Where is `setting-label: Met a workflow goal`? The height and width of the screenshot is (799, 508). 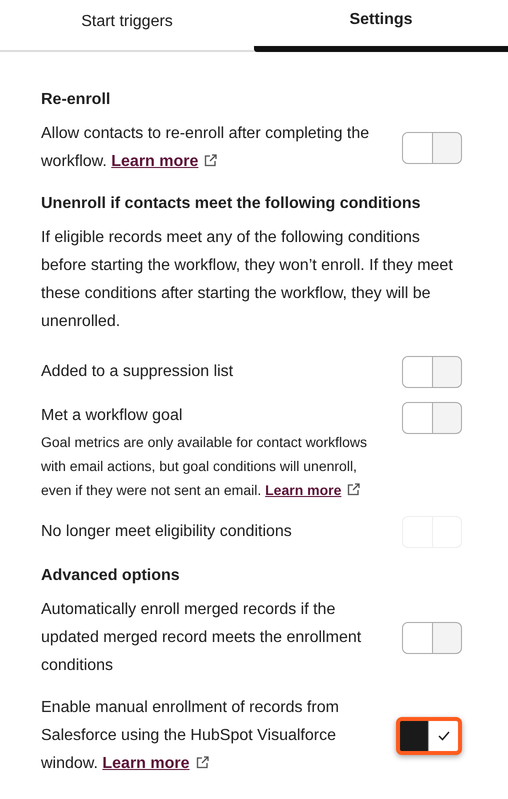 setting-label: Met a workflow goal is located at coordinates (112, 416).